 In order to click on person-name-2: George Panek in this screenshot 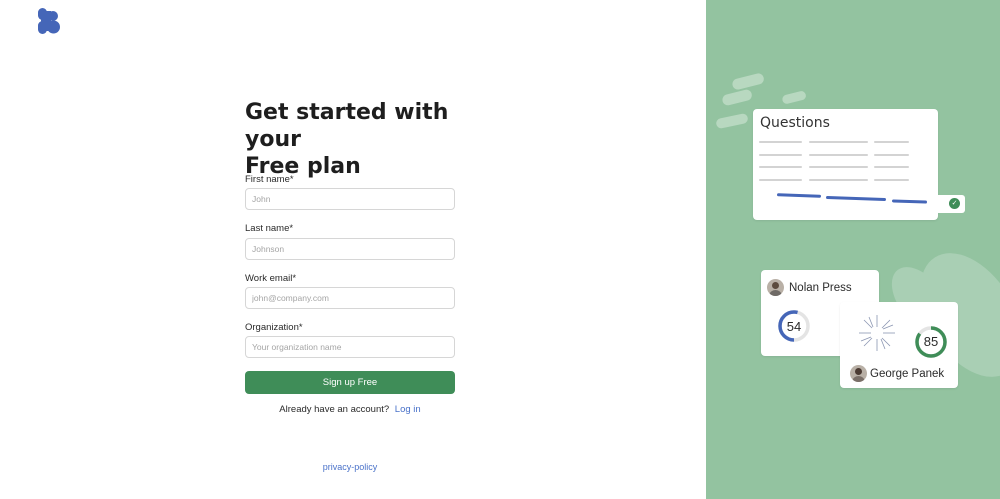, I will do `click(907, 374)`.